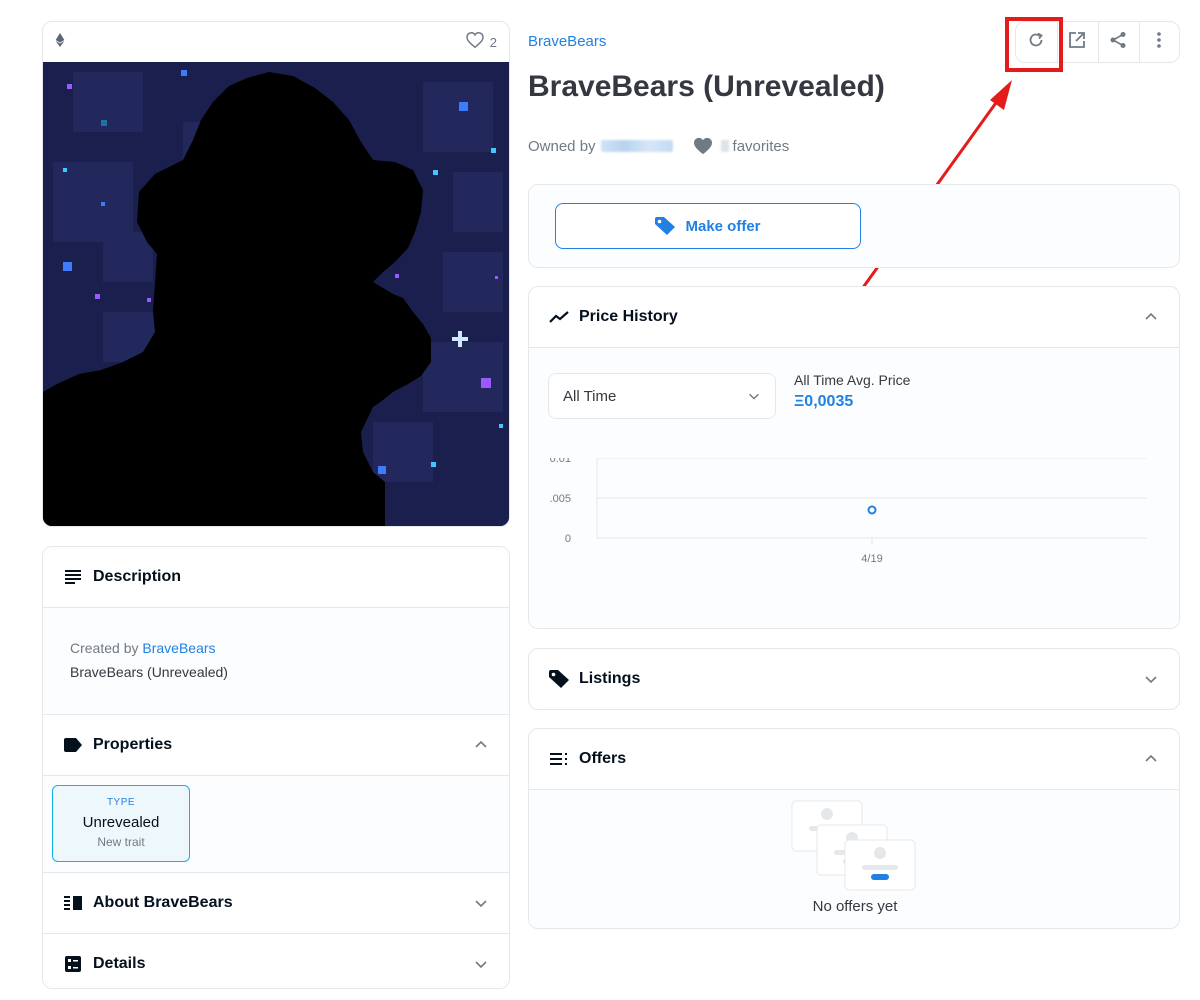 This screenshot has height=1000, width=1200. What do you see at coordinates (60, 42) in the screenshot?
I see `ethereum-icon` at bounding box center [60, 42].